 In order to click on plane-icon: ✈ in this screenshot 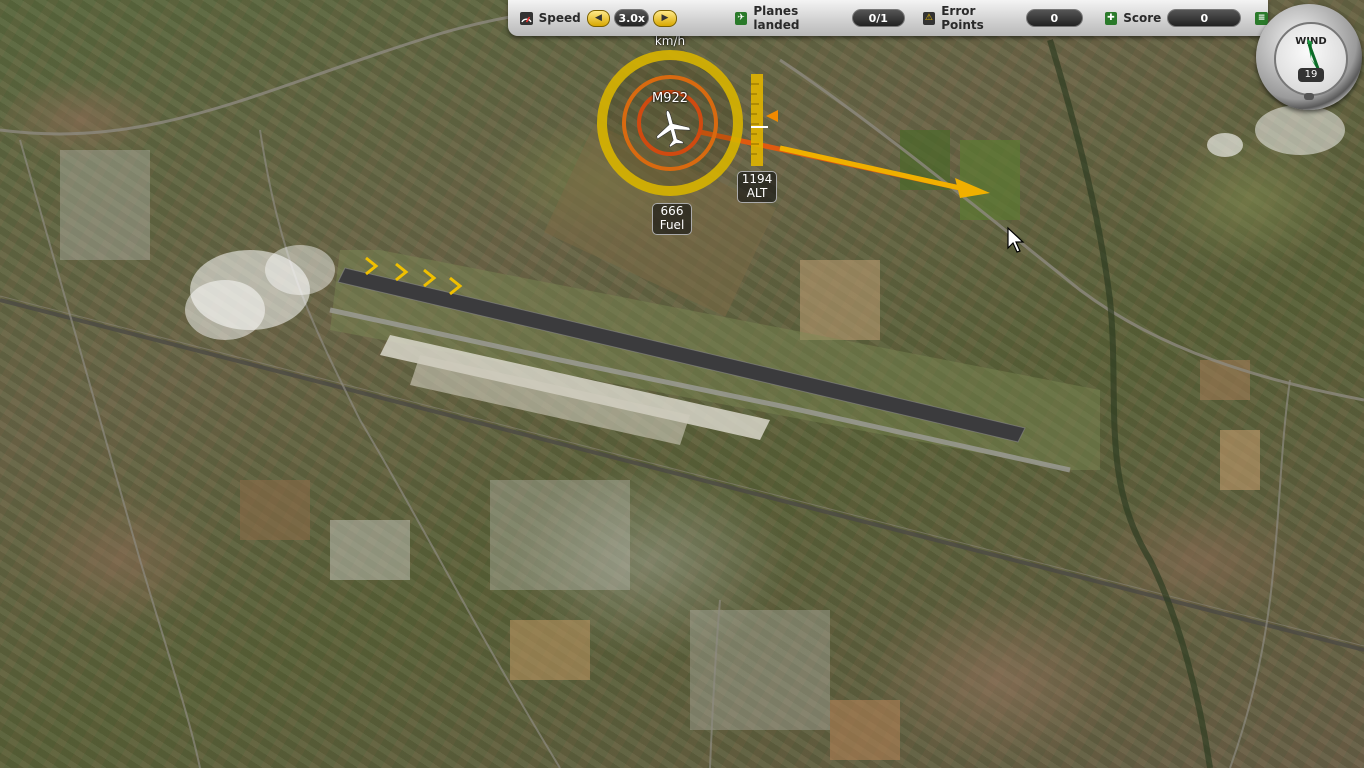, I will do `click(741, 18)`.